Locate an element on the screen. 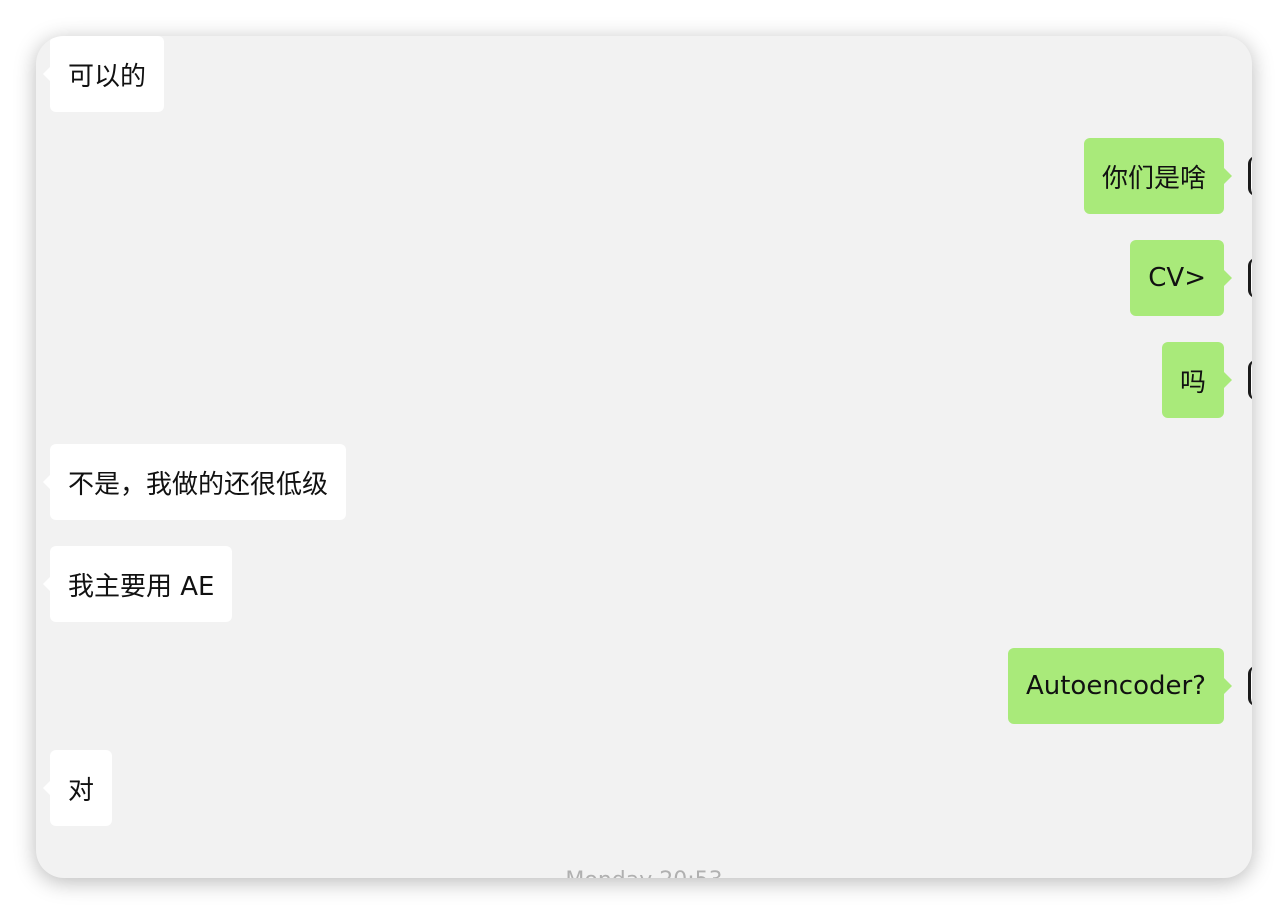 This screenshot has height=914, width=1288. message-bubble-incoming: 我主要用 AE is located at coordinates (137, 584).